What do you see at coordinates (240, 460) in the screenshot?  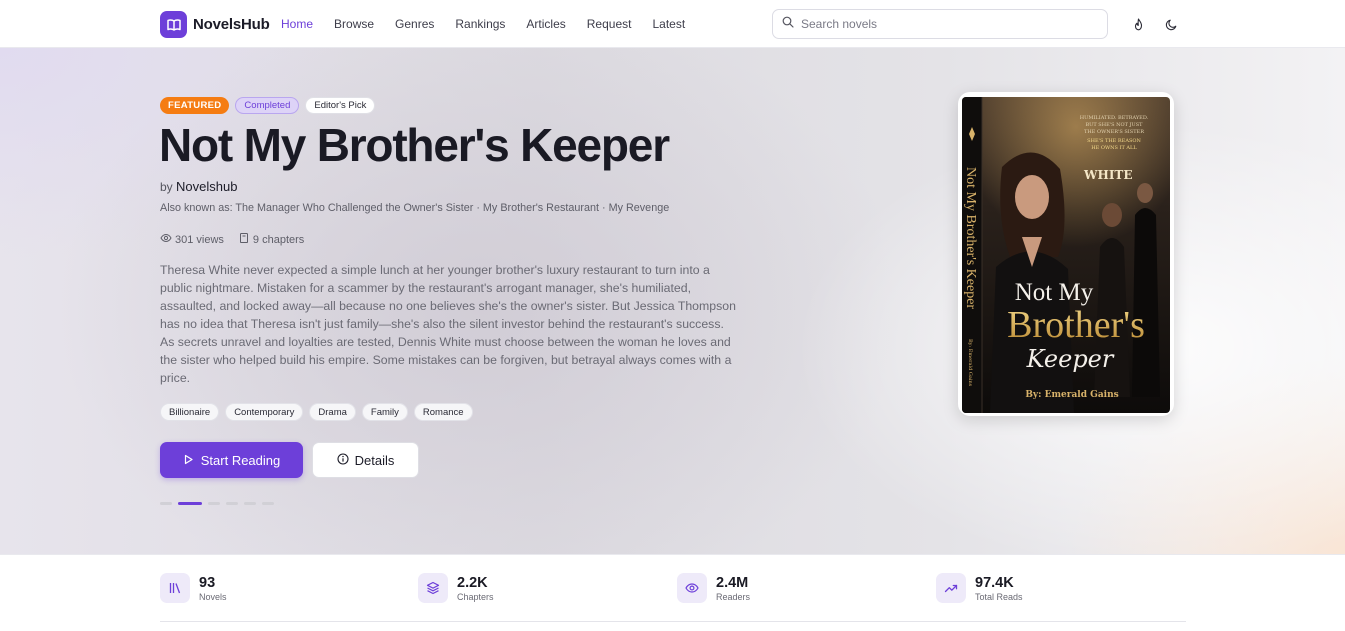 I see `start-reading-label: Start Reading` at bounding box center [240, 460].